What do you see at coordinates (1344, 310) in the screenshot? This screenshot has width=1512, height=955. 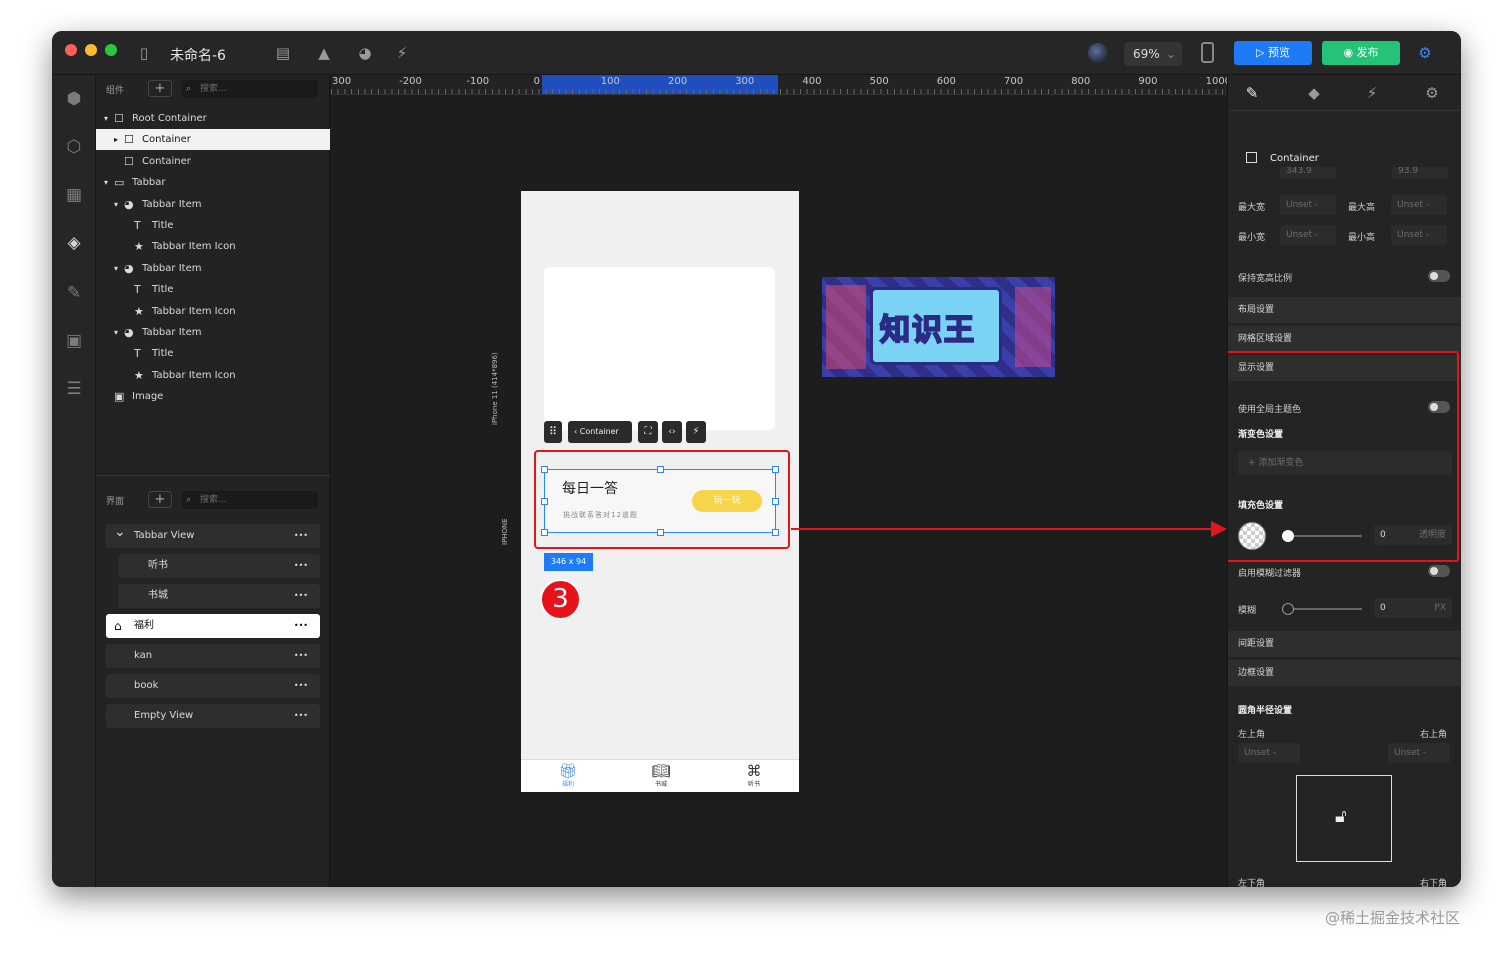 I see `layout-section: 布局设置` at bounding box center [1344, 310].